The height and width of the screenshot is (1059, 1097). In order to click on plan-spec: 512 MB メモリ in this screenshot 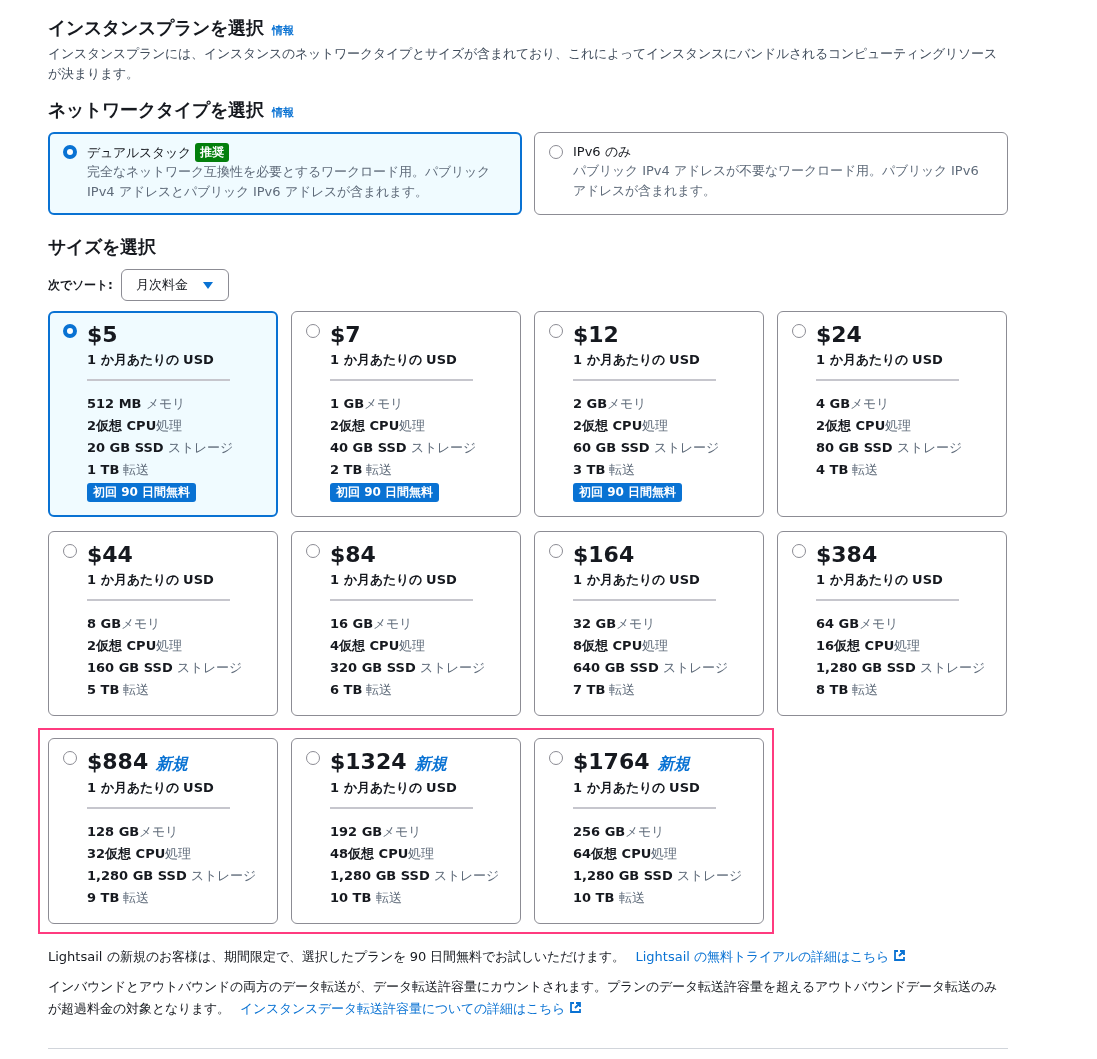, I will do `click(136, 404)`.